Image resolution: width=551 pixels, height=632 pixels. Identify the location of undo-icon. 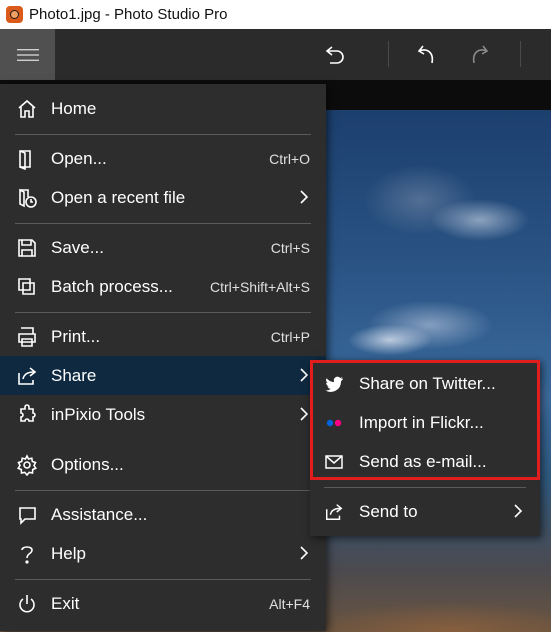
(425, 54).